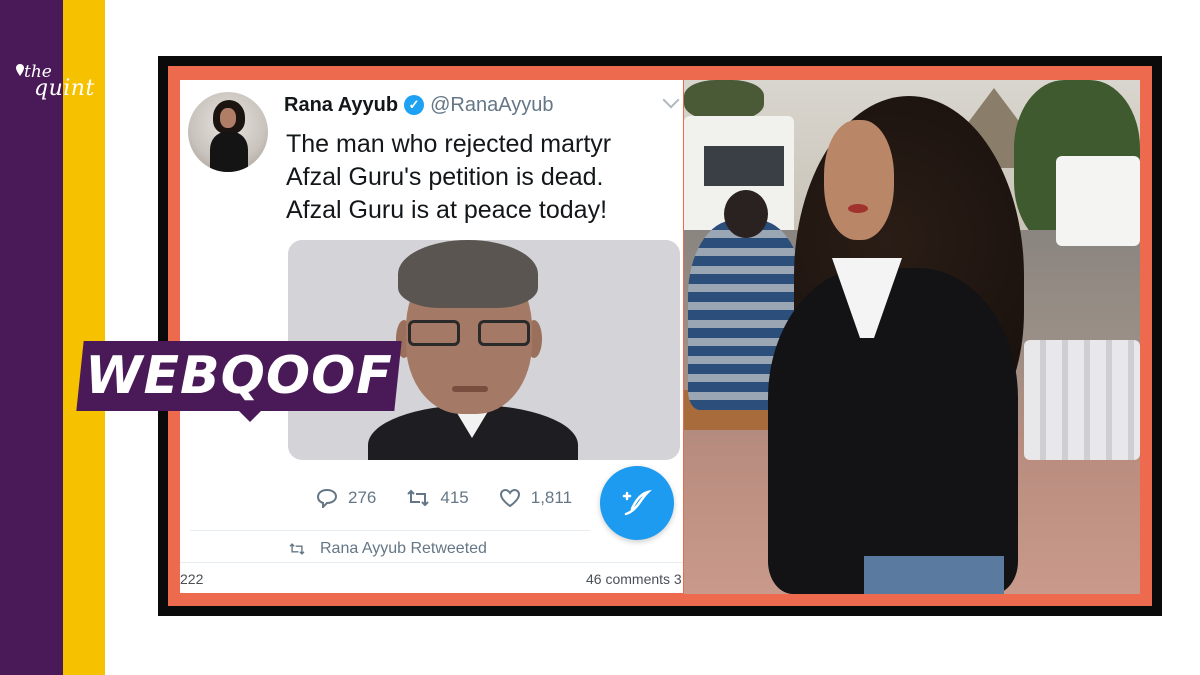 The height and width of the screenshot is (675, 1200). What do you see at coordinates (327, 498) in the screenshot?
I see `reply-icon` at bounding box center [327, 498].